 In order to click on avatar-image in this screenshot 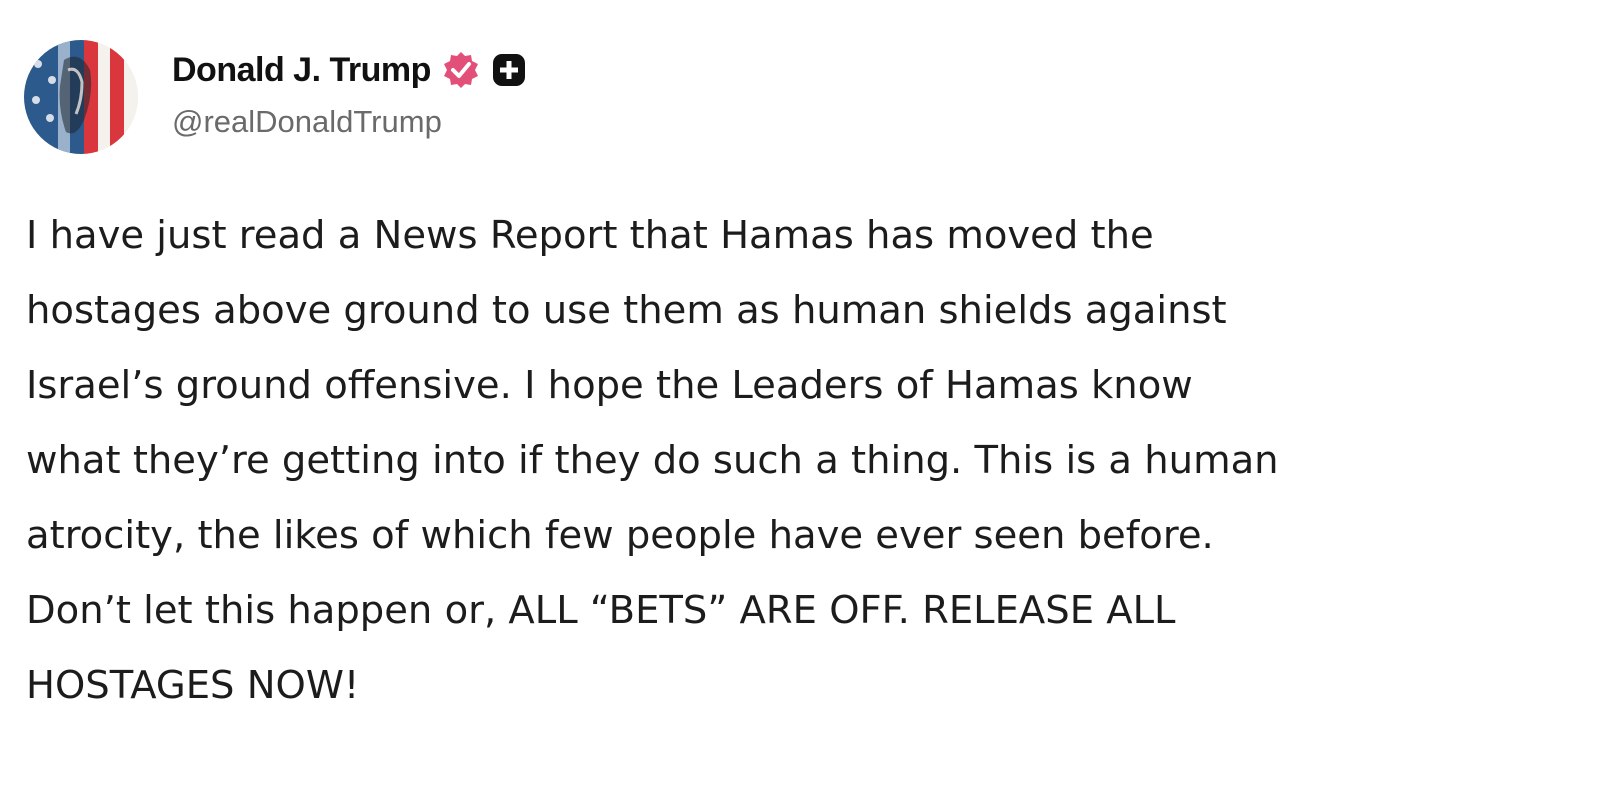, I will do `click(81, 97)`.